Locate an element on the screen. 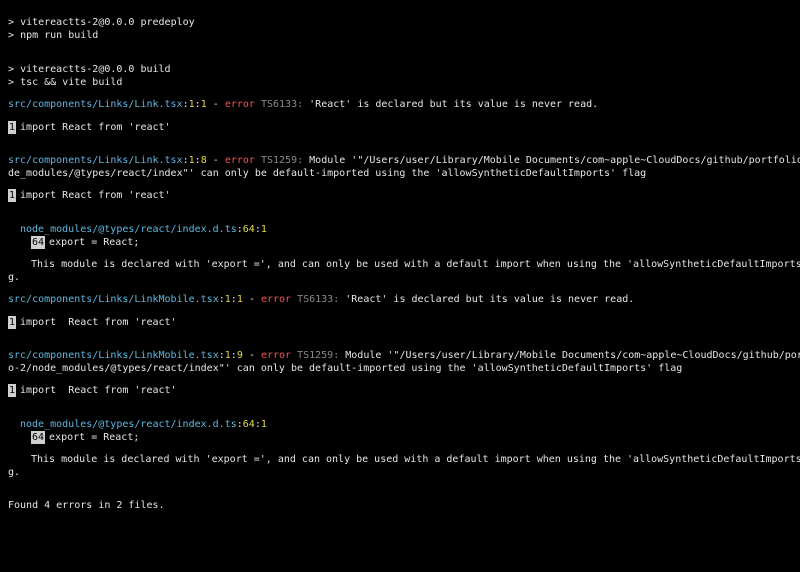  command-echo-line: > vitereactts-2@0.0.0 predeploy is located at coordinates (101, 22).